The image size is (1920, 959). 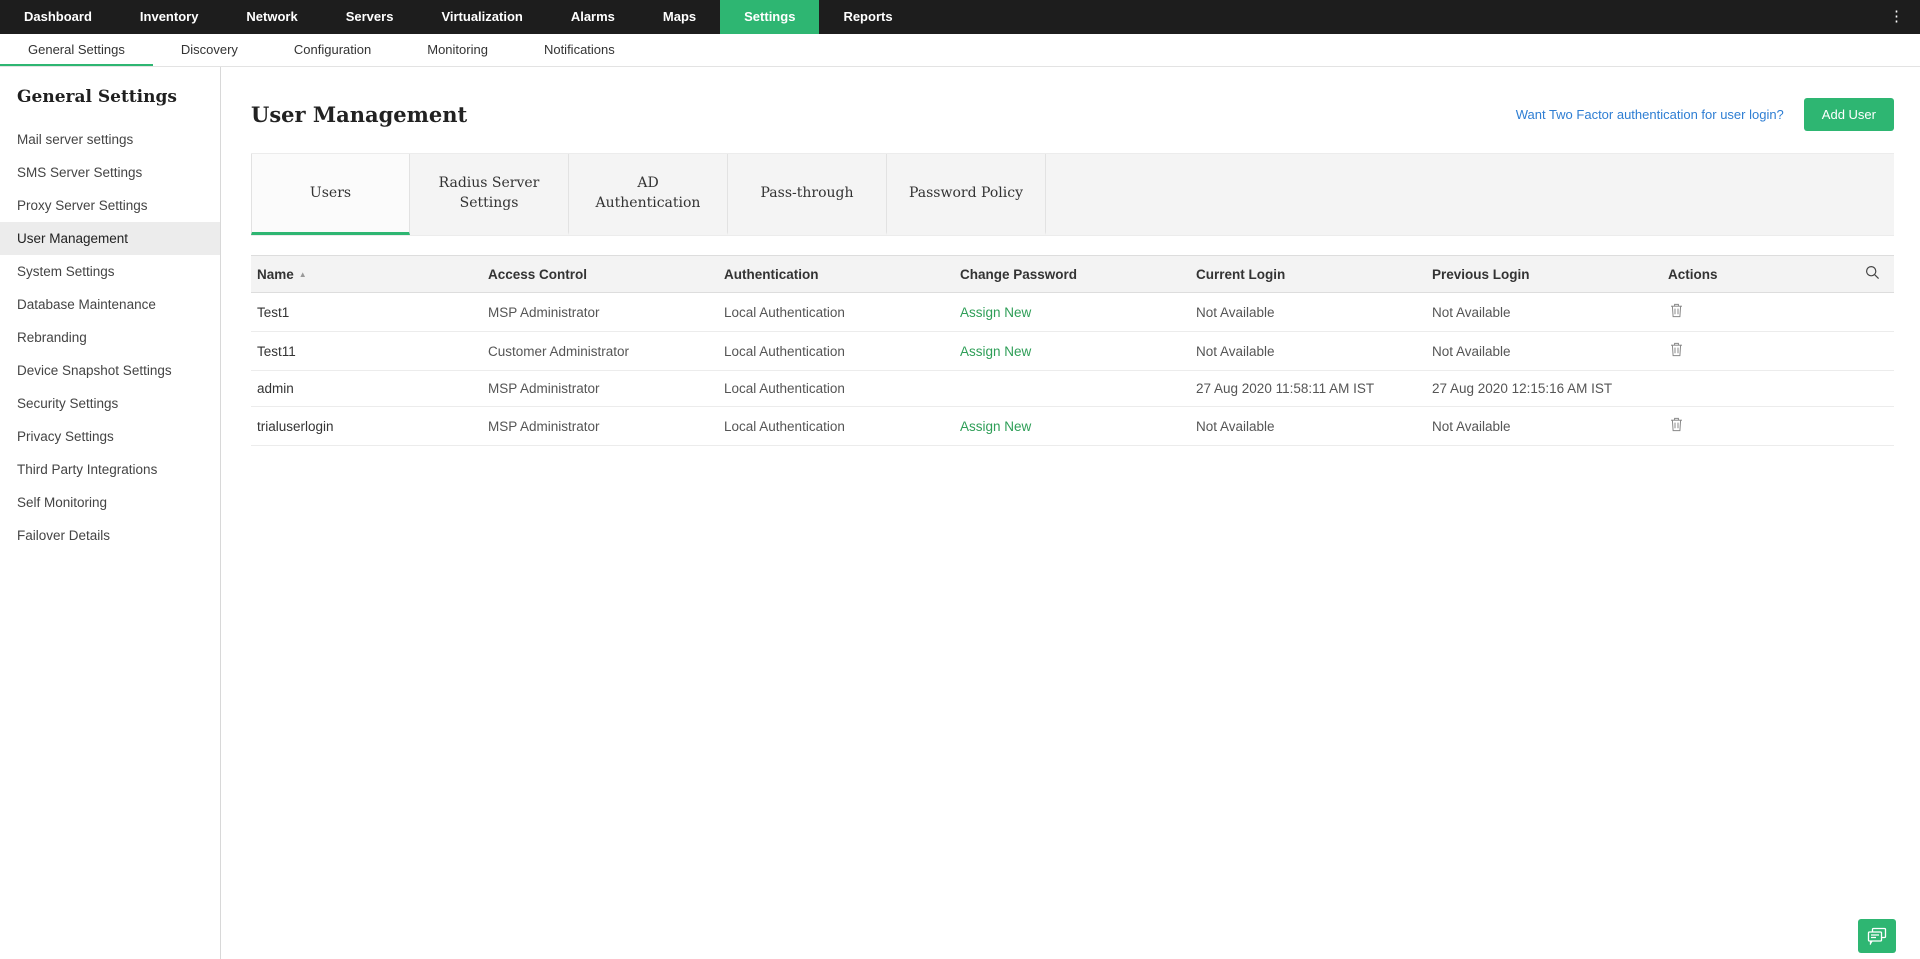 What do you see at coordinates (110, 271) in the screenshot?
I see `sidebar-item-system-settings: System Settings` at bounding box center [110, 271].